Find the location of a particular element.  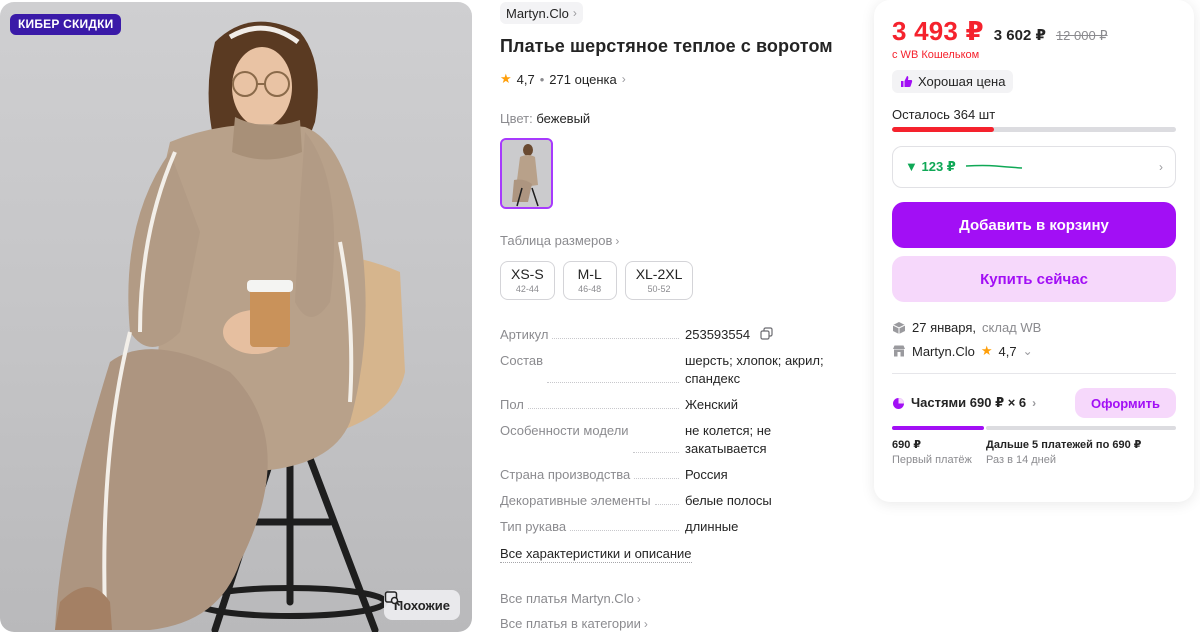

color-swatch-beige is located at coordinates (526, 173).